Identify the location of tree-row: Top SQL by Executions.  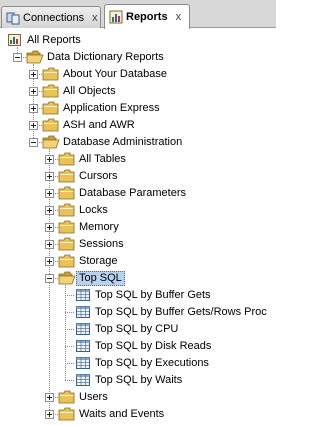
(138, 363).